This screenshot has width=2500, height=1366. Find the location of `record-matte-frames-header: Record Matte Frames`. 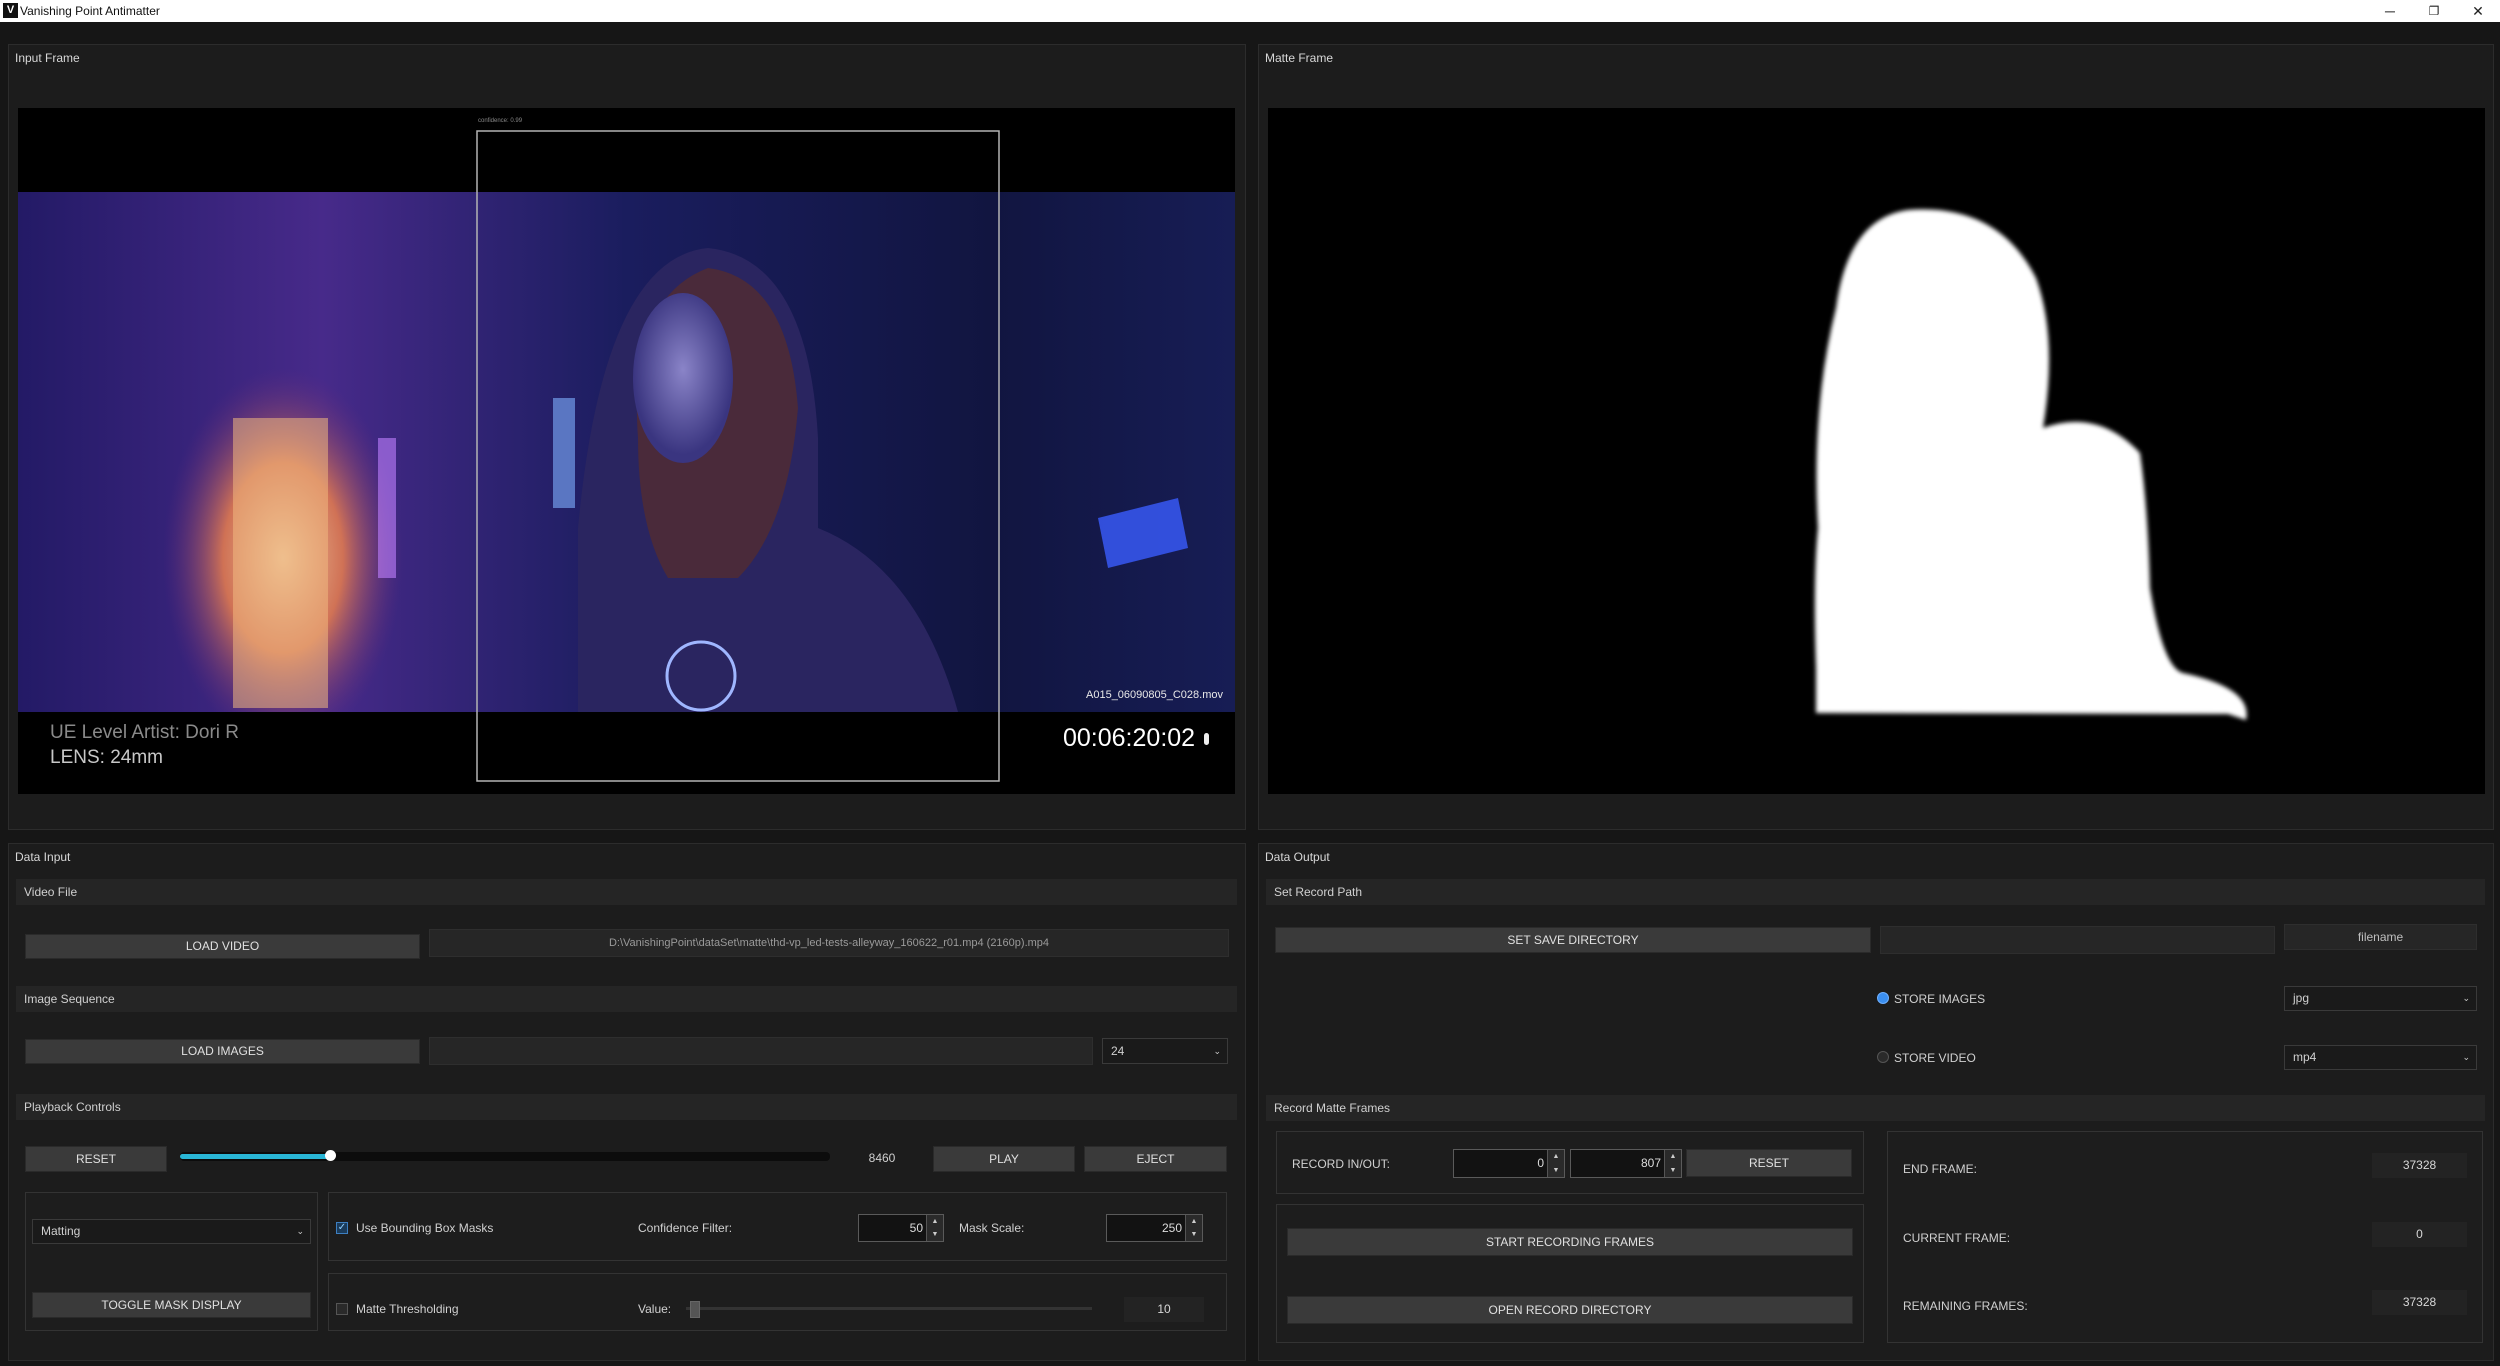

record-matte-frames-header: Record Matte Frames is located at coordinates (1875, 1108).